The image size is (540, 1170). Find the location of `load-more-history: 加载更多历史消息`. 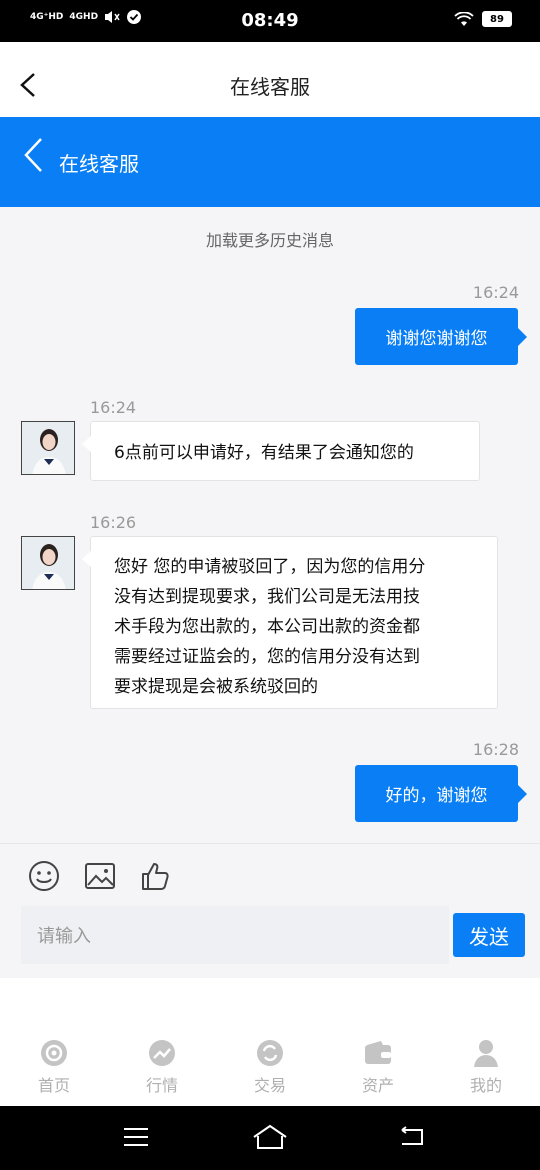

load-more-history: 加载更多历史消息 is located at coordinates (270, 239).